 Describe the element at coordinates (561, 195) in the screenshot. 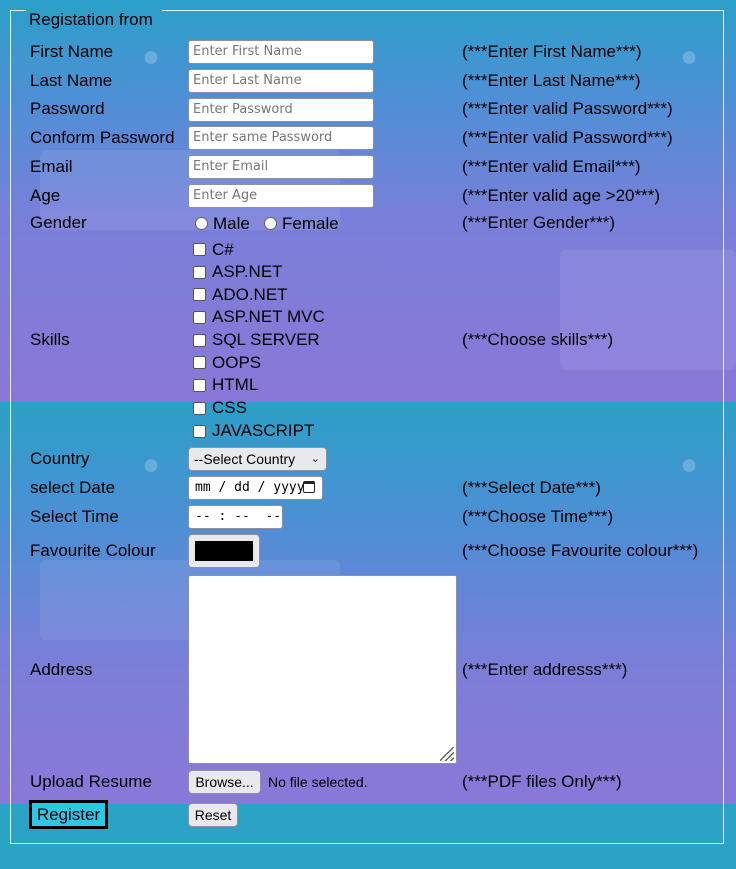

I see `age-hint: (***Enter valid age >20***)` at that location.